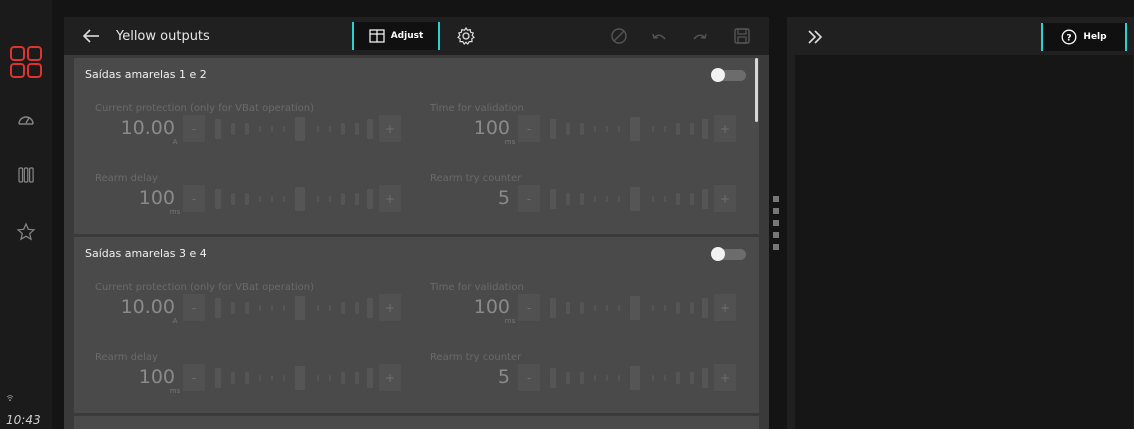 The image size is (1134, 429). I want to click on apps-grid-icon, so click(26, 62).